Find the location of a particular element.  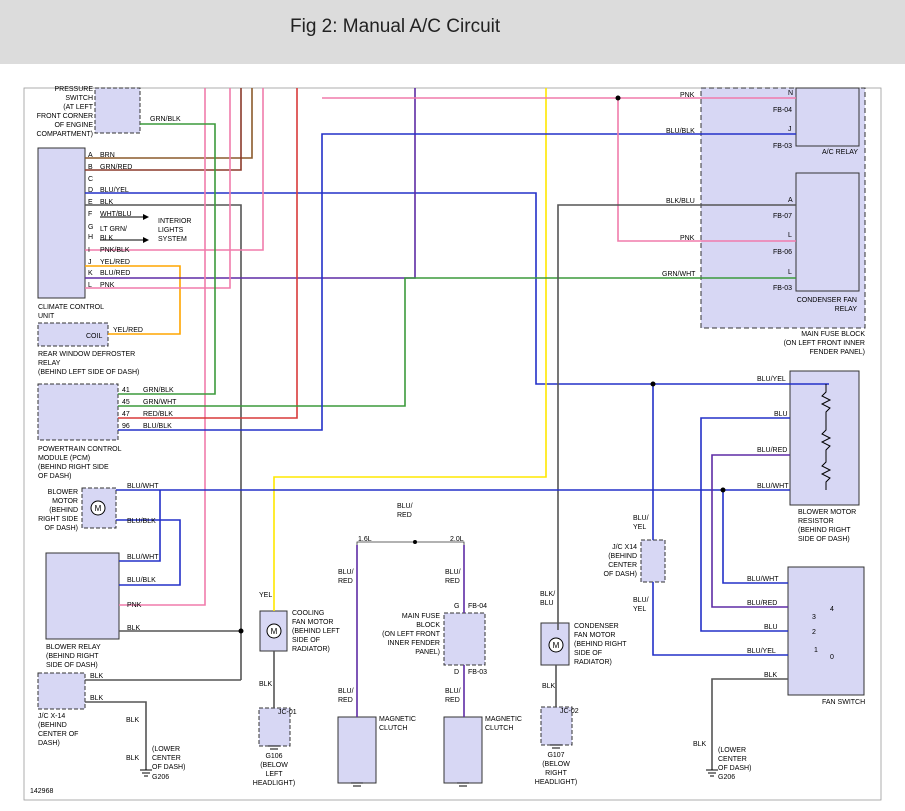

ccu-pin: H is located at coordinates (90, 237).